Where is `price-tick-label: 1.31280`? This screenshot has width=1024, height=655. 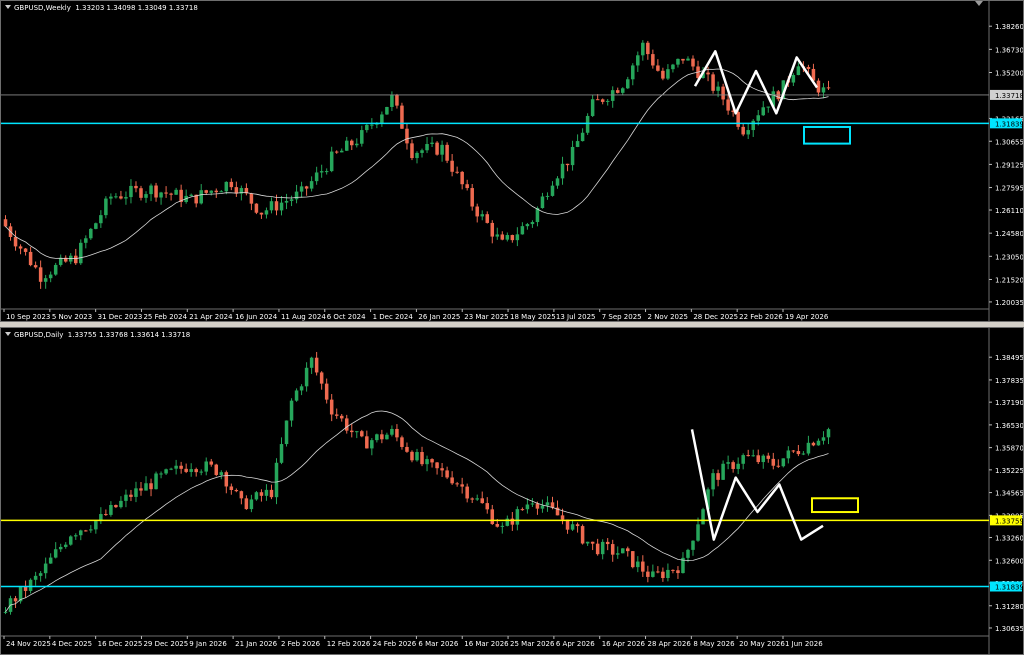
price-tick-label: 1.31280 is located at coordinates (1009, 607).